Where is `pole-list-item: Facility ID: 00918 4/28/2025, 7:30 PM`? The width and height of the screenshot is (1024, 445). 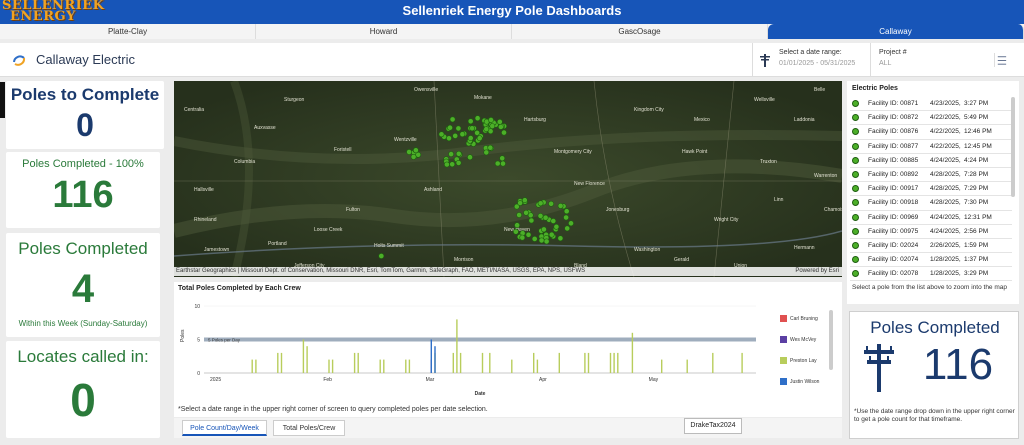 pole-list-item: Facility ID: 00918 4/28/2025, 7:30 PM is located at coordinates (931, 203).